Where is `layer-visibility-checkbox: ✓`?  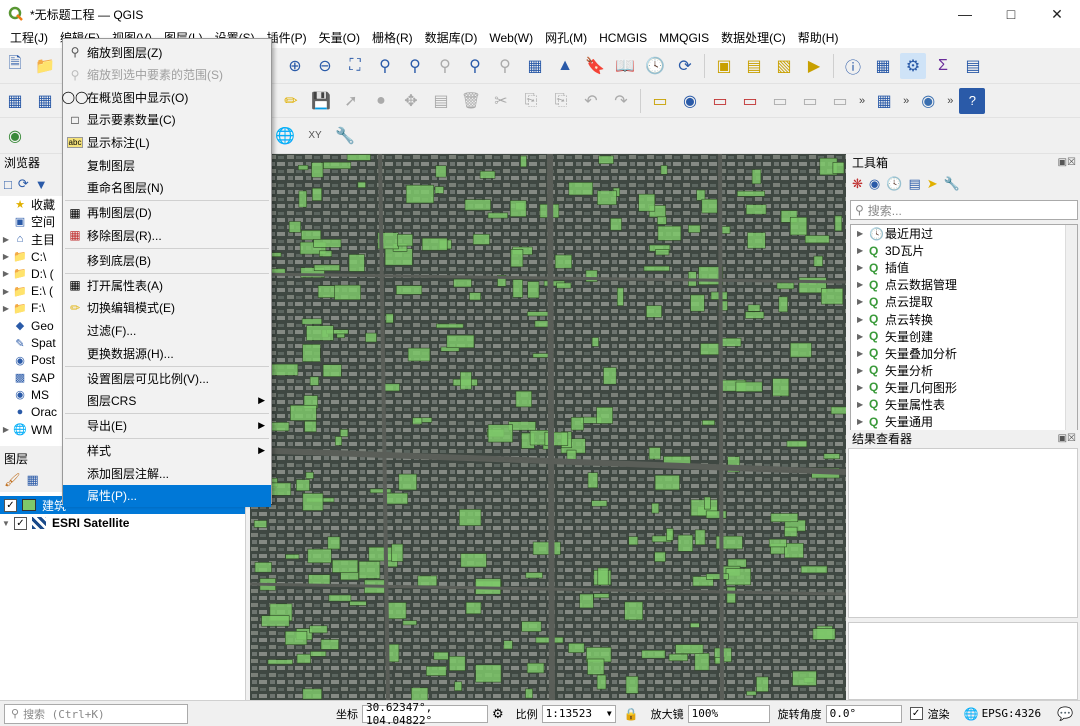
layer-visibility-checkbox: ✓ is located at coordinates (10, 505).